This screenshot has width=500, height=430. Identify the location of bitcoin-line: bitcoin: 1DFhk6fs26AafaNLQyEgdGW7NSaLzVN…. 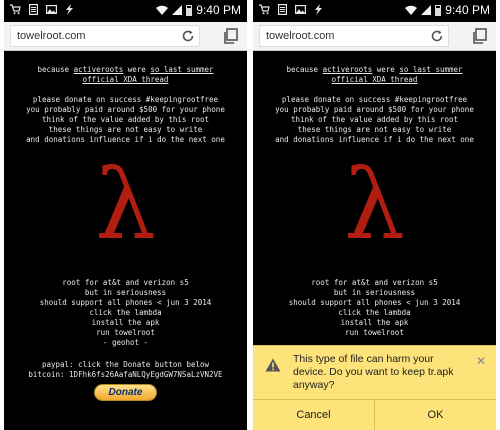
(125, 374).